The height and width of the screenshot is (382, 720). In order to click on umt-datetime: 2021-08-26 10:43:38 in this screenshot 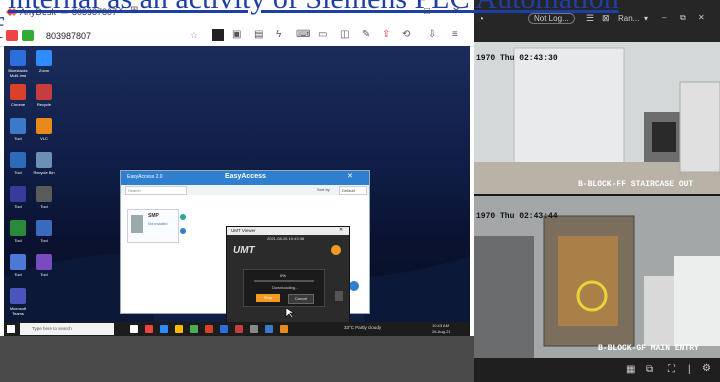, I will do `click(286, 238)`.